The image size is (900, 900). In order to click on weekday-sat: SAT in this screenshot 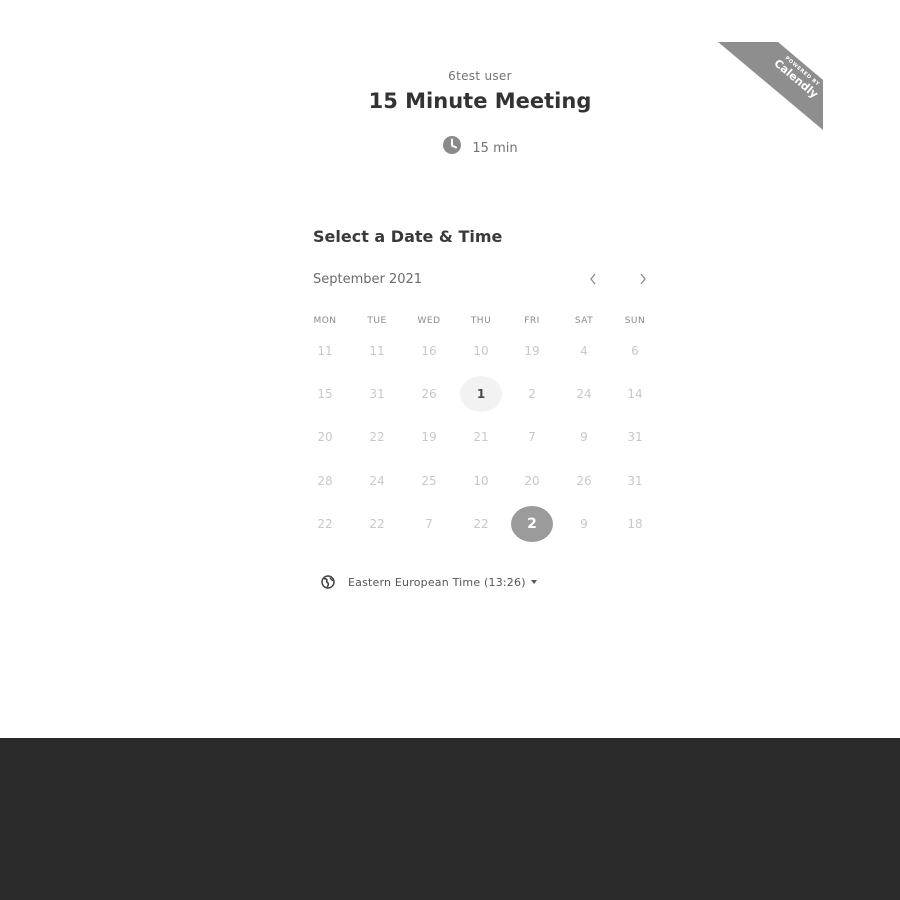, I will do `click(584, 321)`.